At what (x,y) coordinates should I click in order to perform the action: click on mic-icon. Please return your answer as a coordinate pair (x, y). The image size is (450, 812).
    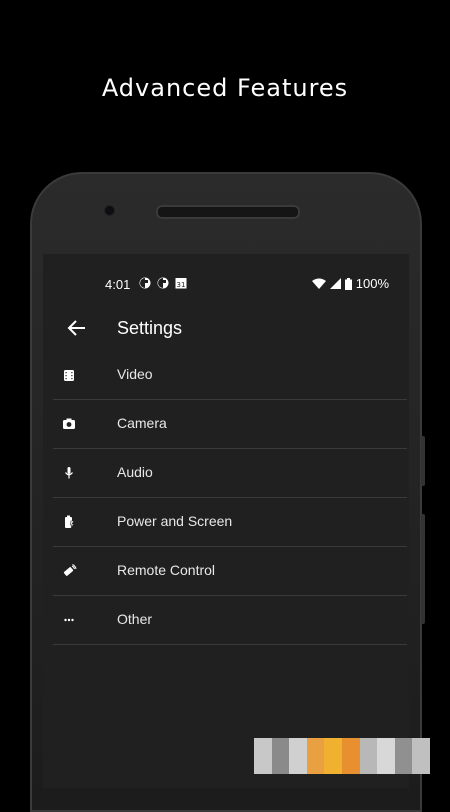
    Looking at the image, I should click on (69, 473).